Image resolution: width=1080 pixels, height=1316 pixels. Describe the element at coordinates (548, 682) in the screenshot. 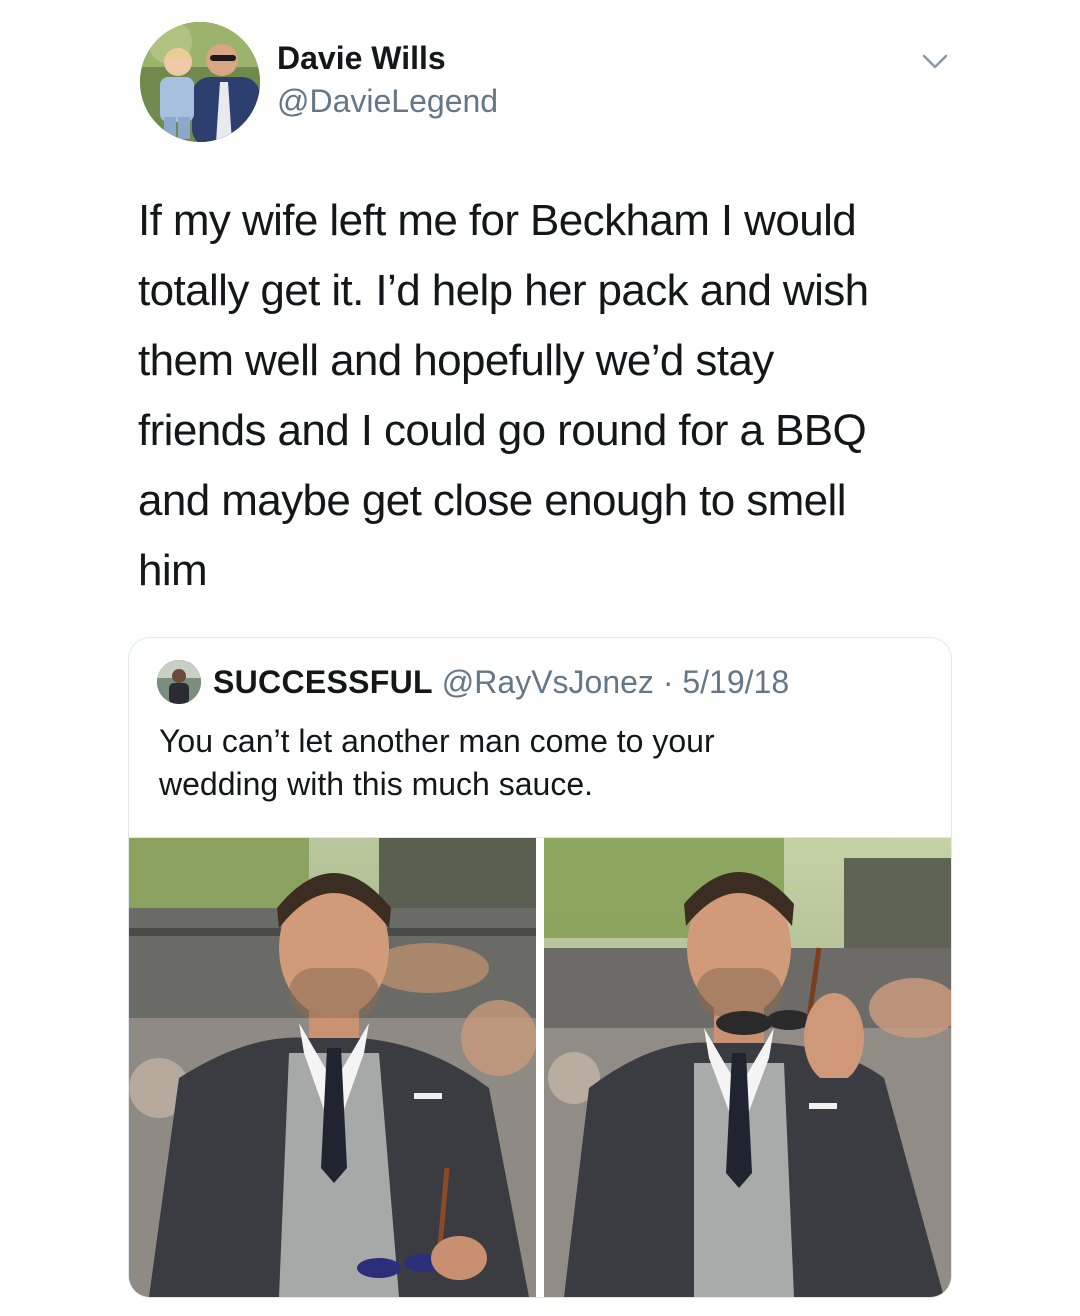

I see `quoted-author-handle: @RayVsJonez` at that location.